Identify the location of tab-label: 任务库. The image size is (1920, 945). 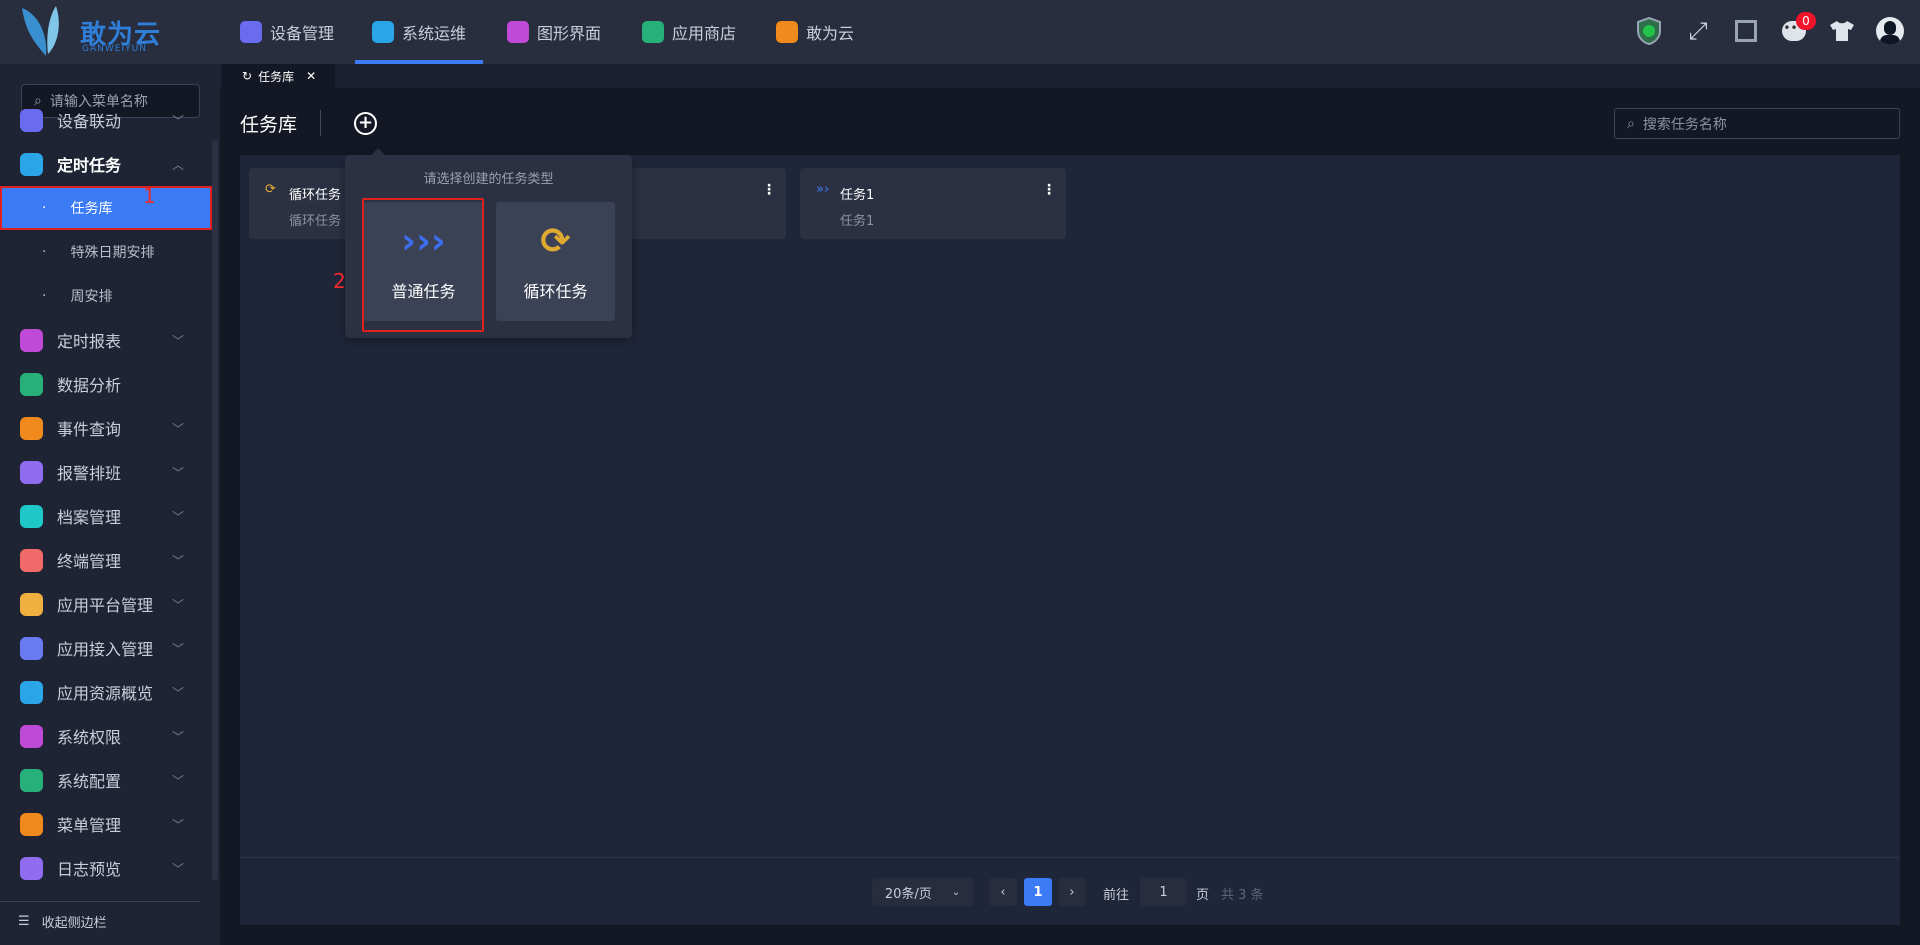
(276, 76).